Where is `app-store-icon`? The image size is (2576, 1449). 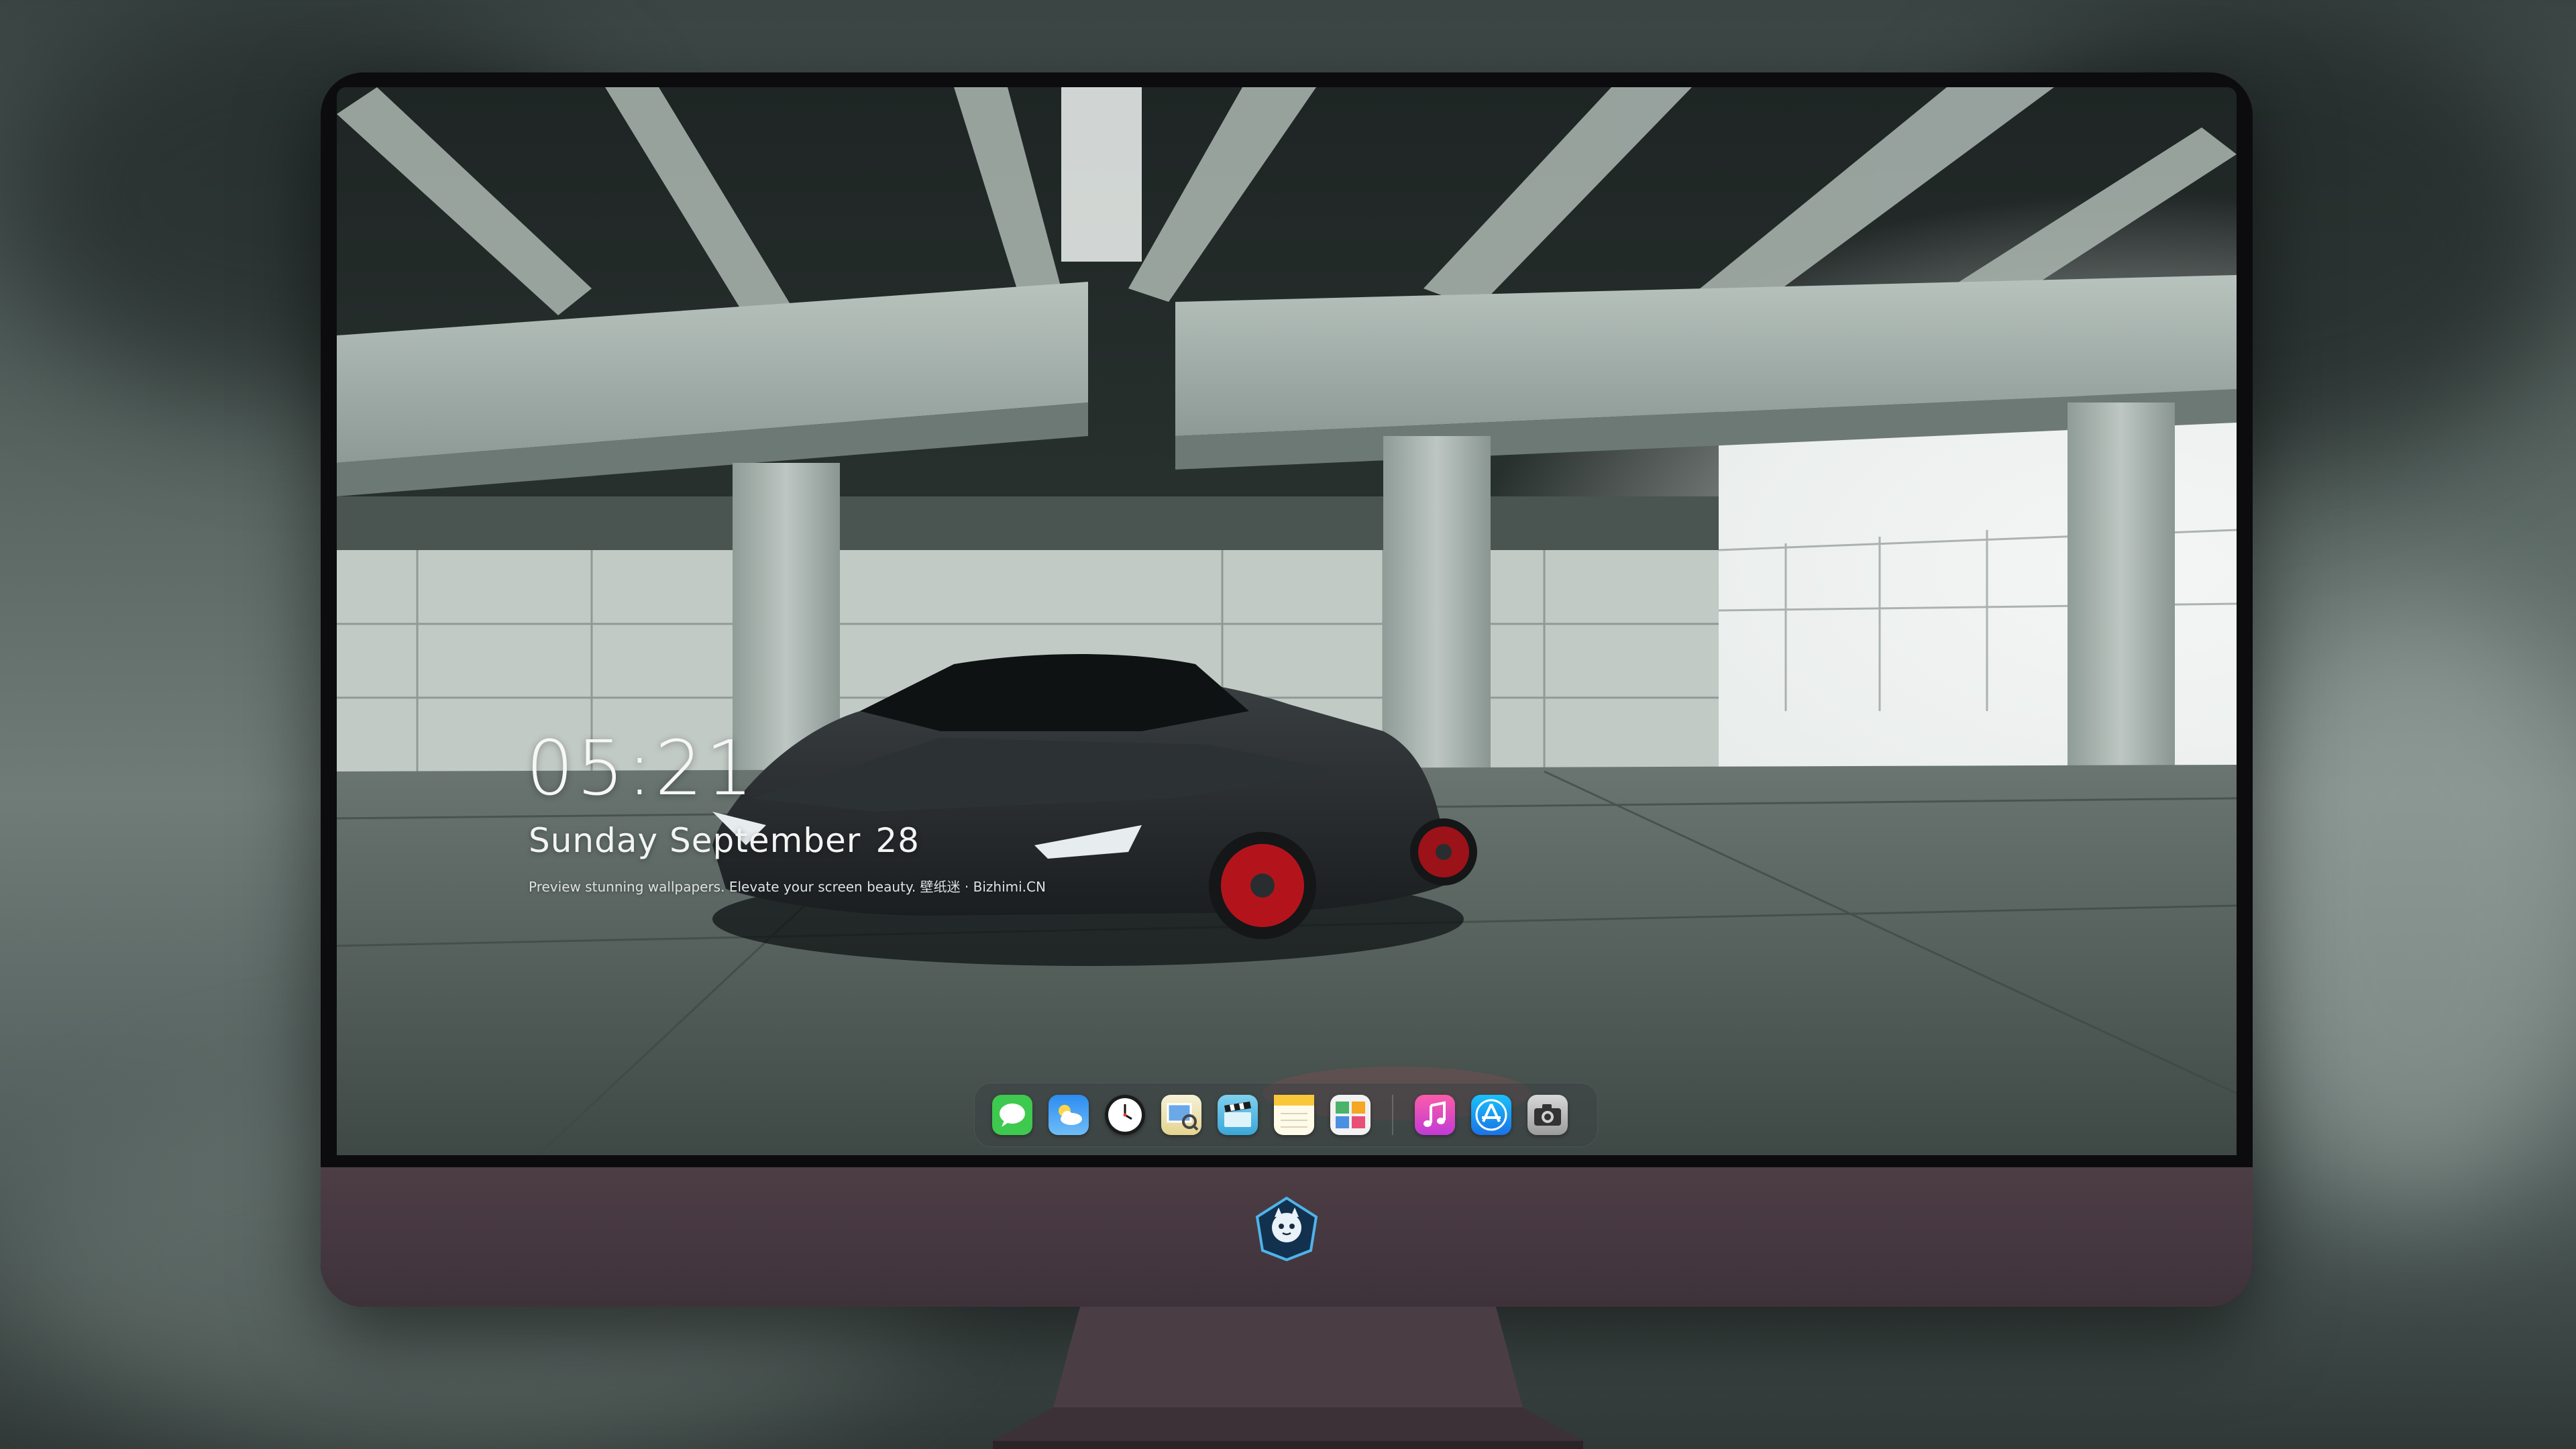 app-store-icon is located at coordinates (1491, 1115).